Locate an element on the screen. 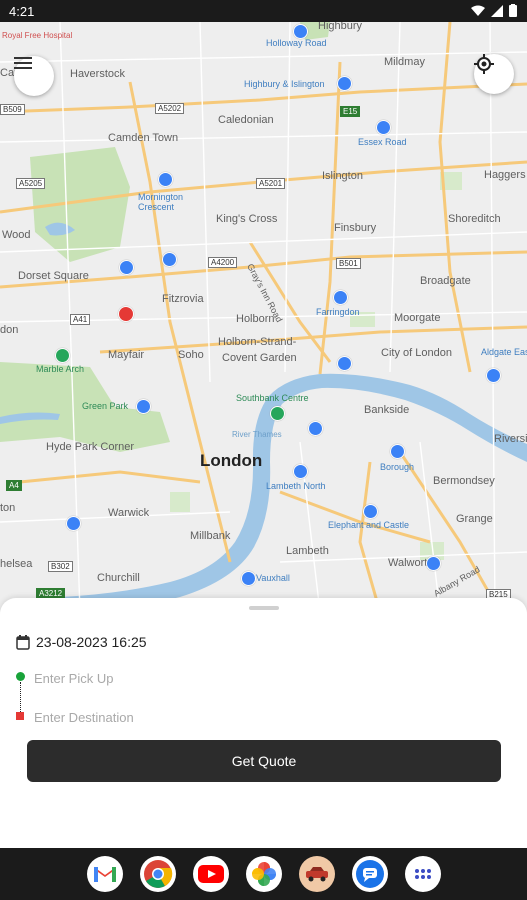 This screenshot has width=527, height=900. map-label: Essex Road is located at coordinates (382, 142).